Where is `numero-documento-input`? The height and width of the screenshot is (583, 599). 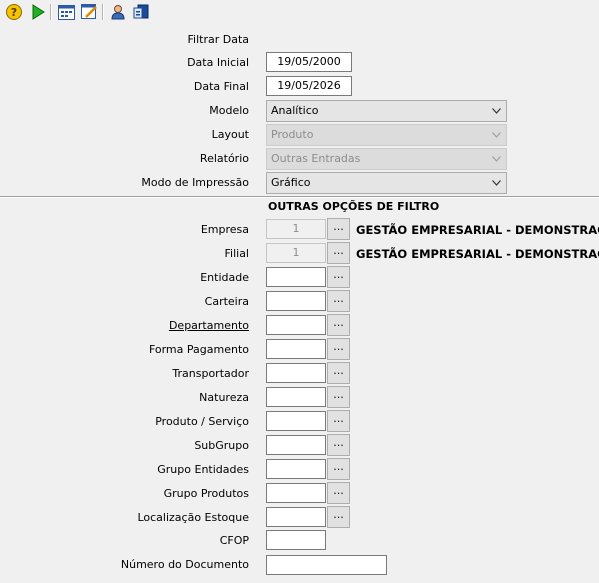 numero-documento-input is located at coordinates (326, 565).